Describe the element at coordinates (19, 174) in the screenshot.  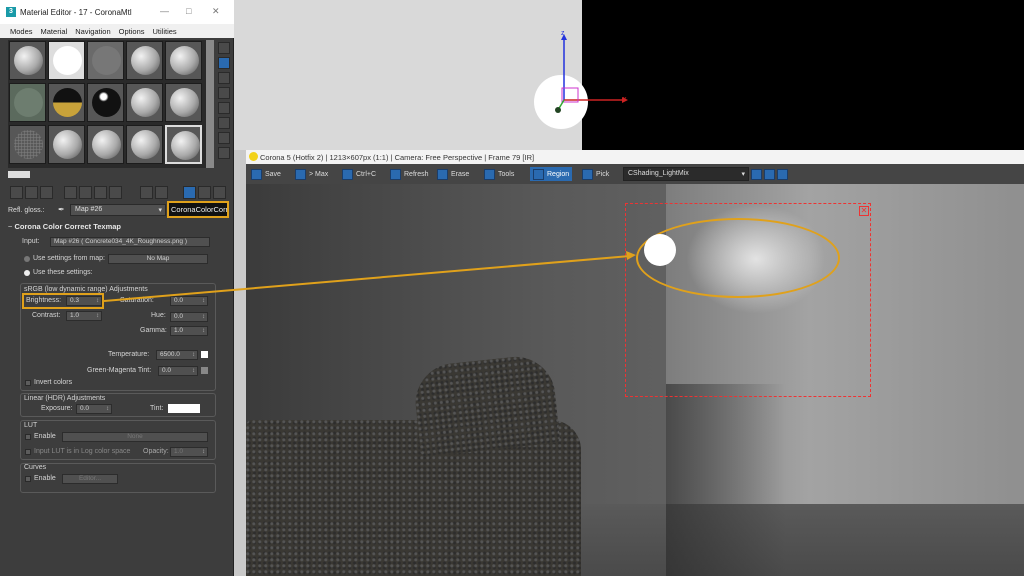
I see `slot-scroll-thumb` at that location.